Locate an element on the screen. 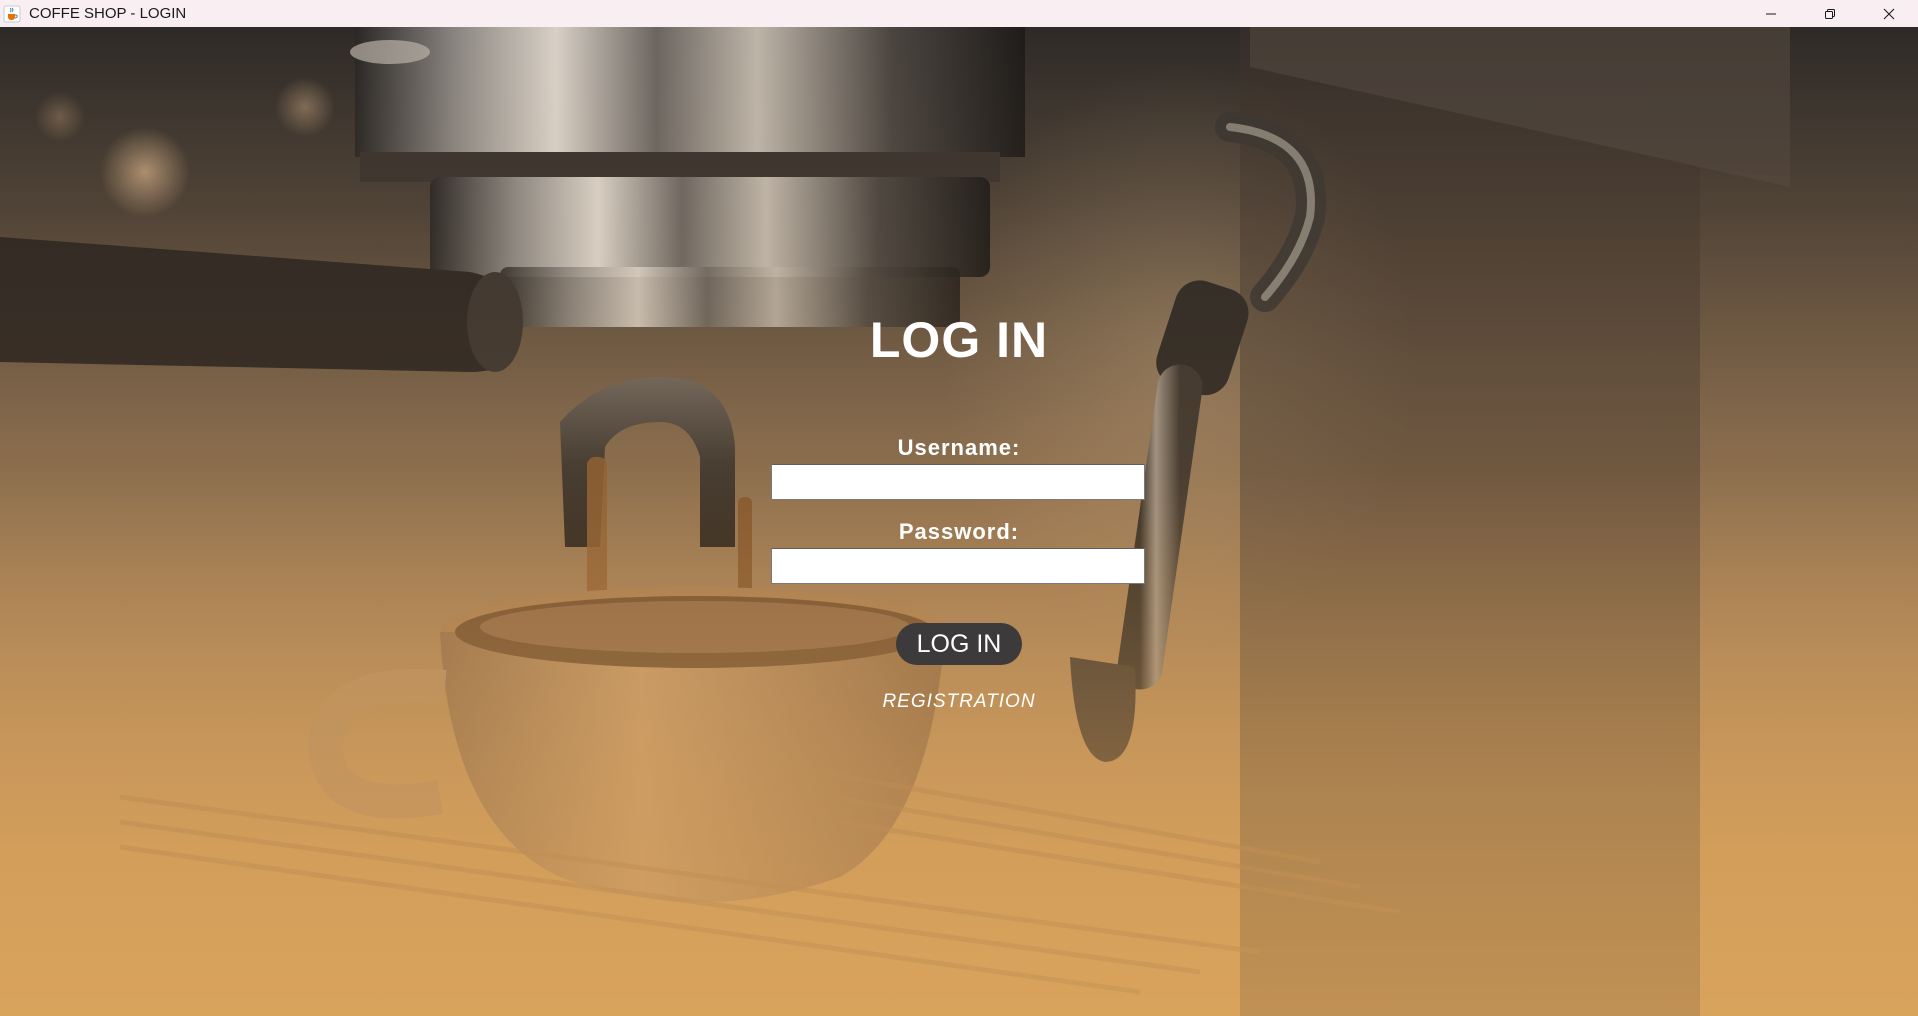 The height and width of the screenshot is (1016, 1918). close-button is located at coordinates (1888, 13).